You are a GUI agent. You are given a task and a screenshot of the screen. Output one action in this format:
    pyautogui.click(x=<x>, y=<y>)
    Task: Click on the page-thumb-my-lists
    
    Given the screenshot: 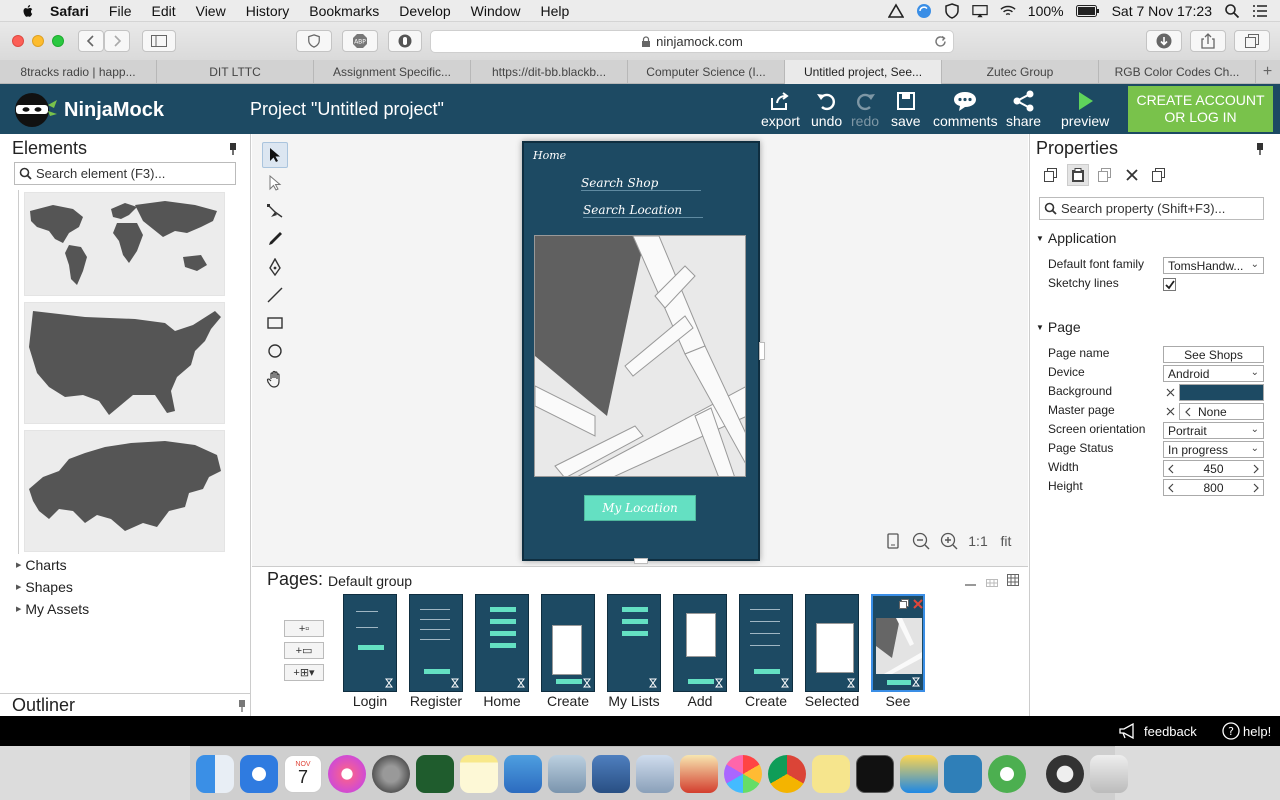 What is the action you would take?
    pyautogui.click(x=634, y=643)
    